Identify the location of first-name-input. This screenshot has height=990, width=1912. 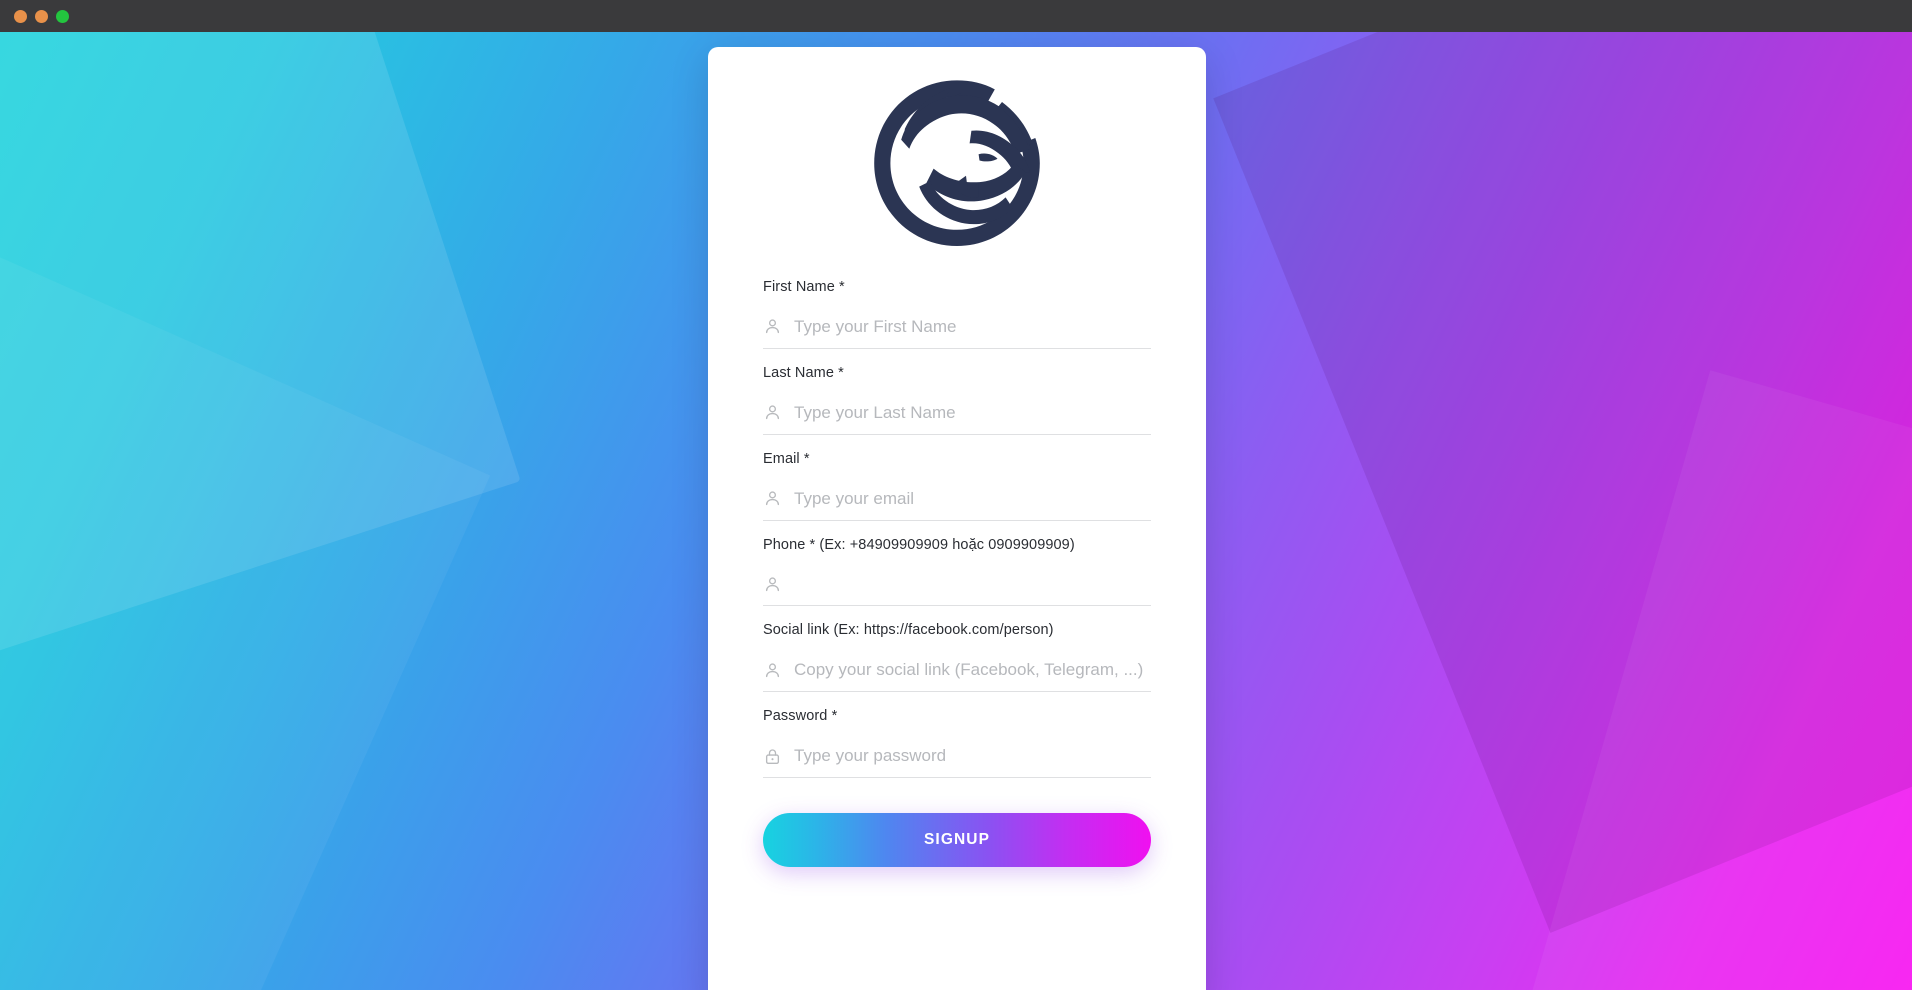
(972, 326).